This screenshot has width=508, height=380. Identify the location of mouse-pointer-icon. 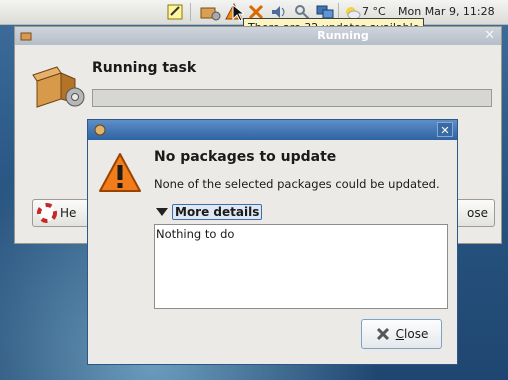
(238, 13).